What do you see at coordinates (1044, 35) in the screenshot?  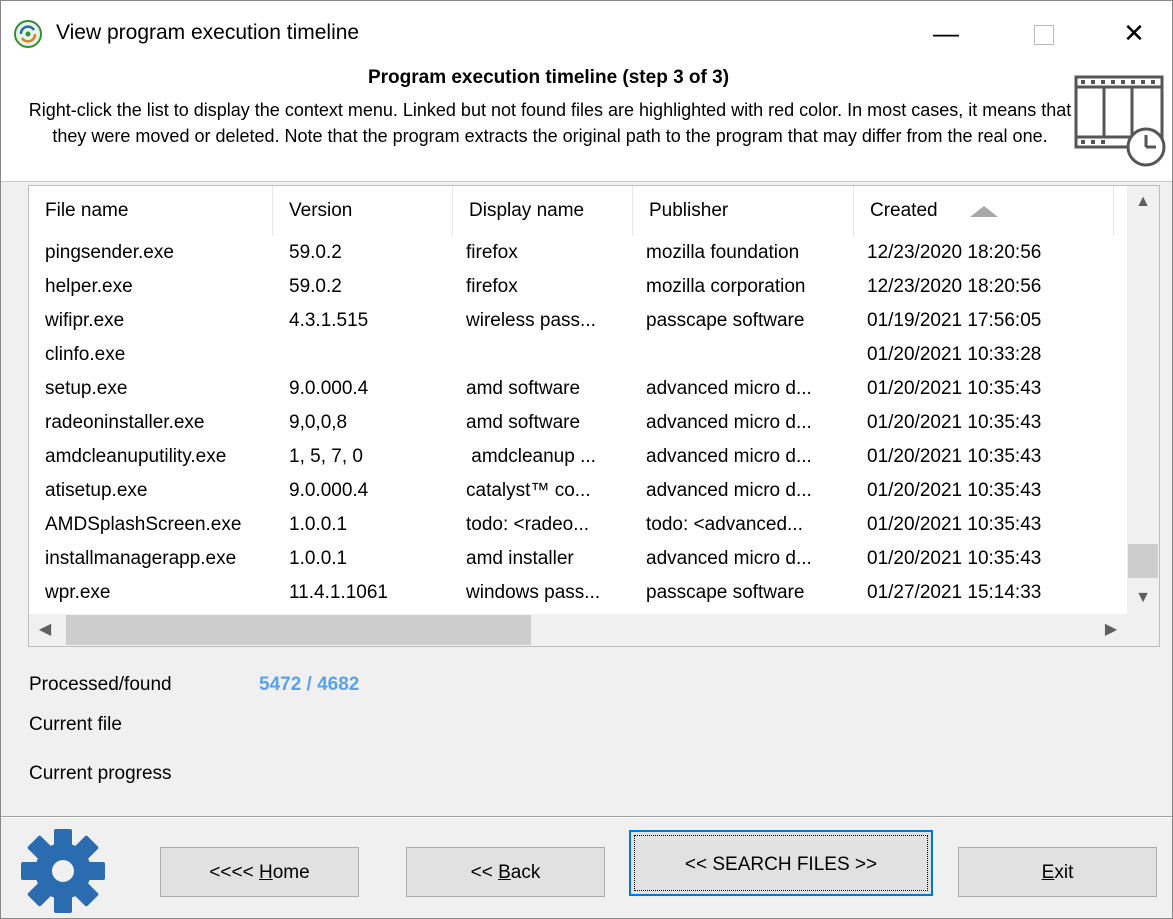 I see `maximize-icon` at bounding box center [1044, 35].